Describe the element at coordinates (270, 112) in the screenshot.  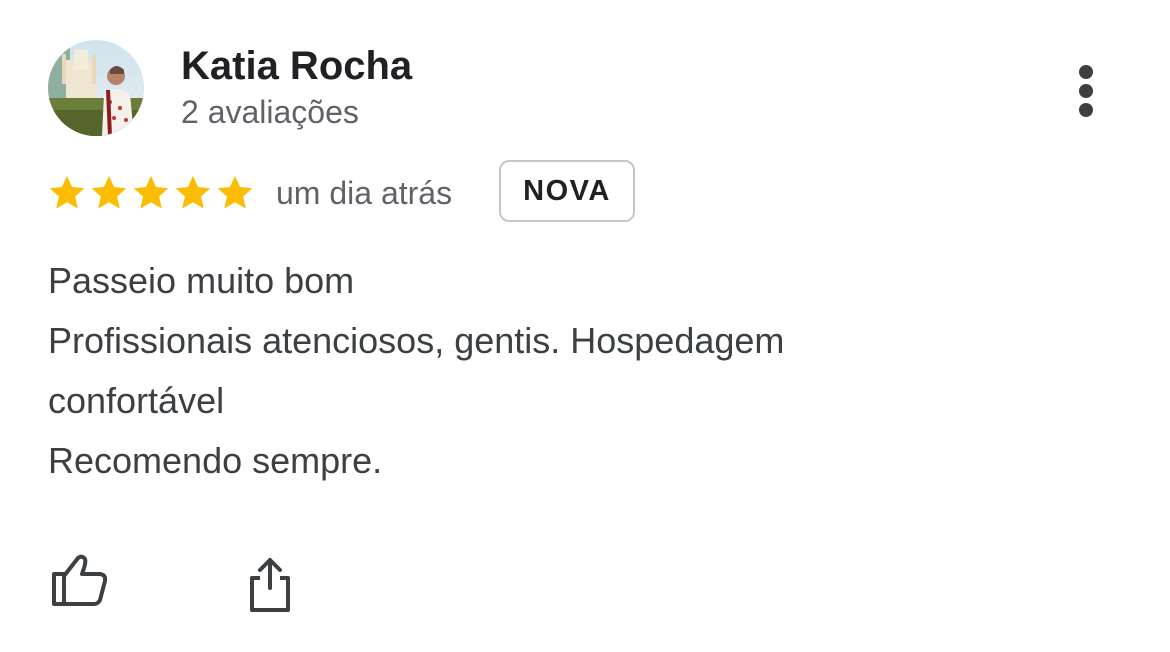
I see `author-review-count: 2 avaliações` at that location.